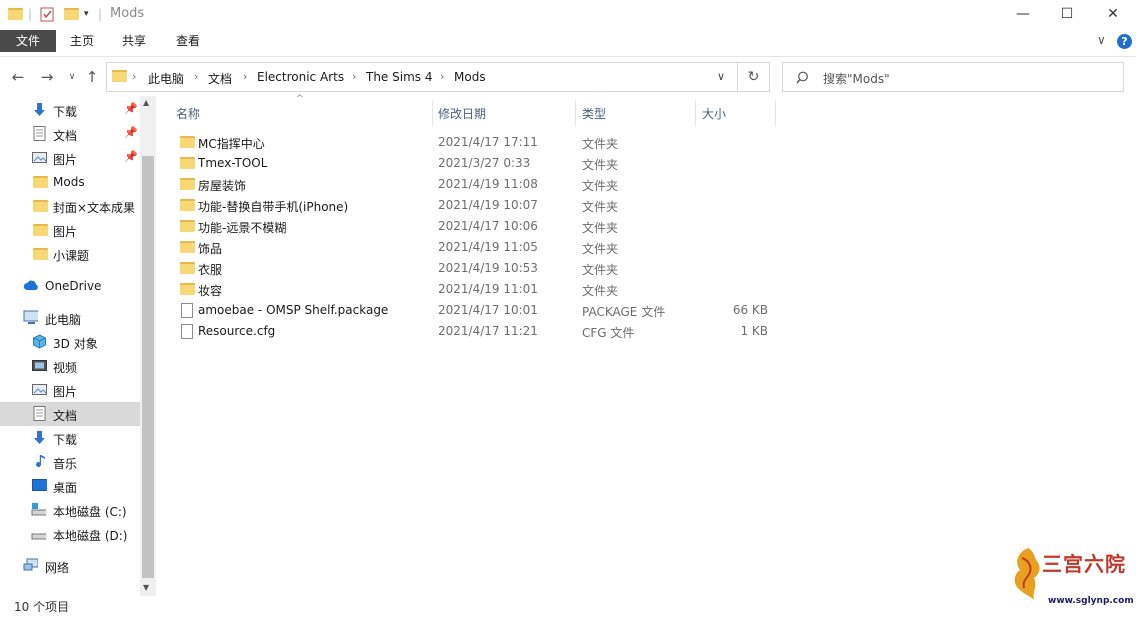  I want to click on sidebar-item-cover-results: 封面×文本成果, so click(70, 206).